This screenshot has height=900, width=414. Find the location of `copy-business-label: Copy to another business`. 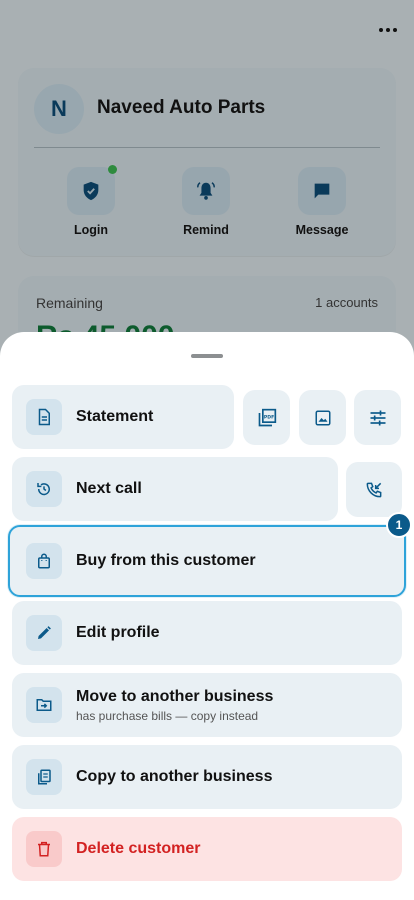

copy-business-label: Copy to another business is located at coordinates (174, 776).